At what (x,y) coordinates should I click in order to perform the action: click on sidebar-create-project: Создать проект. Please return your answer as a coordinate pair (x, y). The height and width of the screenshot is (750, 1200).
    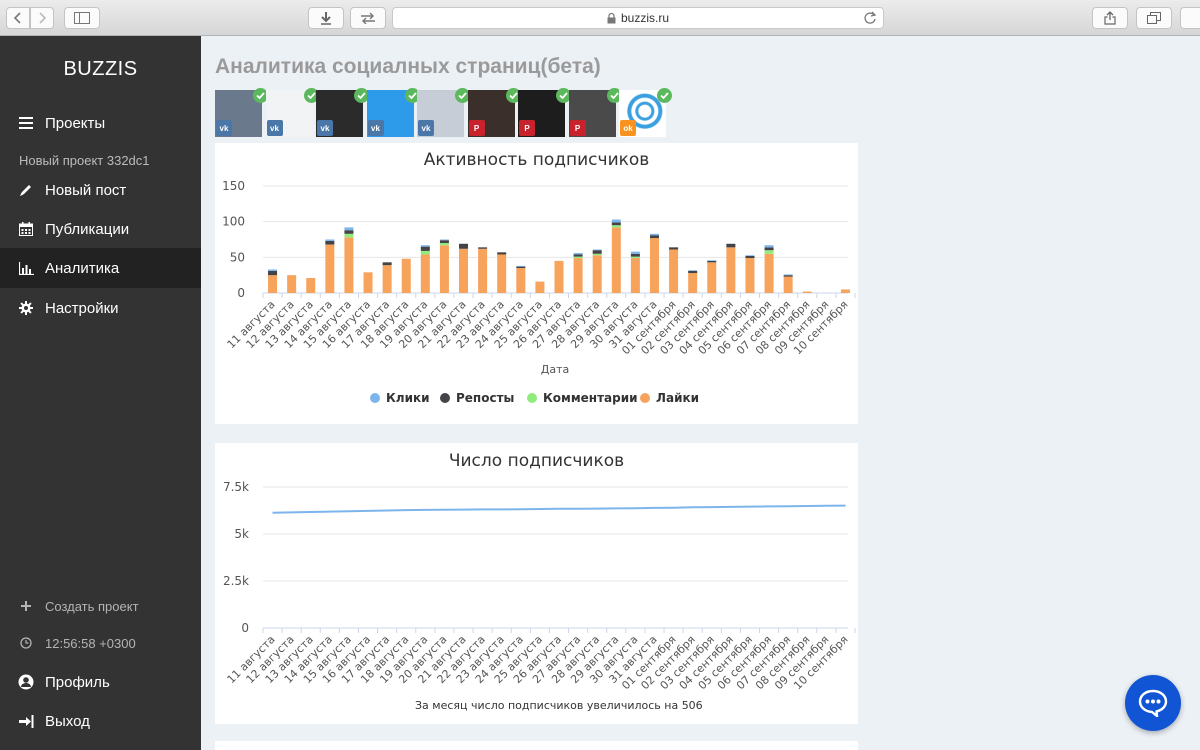
    Looking at the image, I should click on (100, 606).